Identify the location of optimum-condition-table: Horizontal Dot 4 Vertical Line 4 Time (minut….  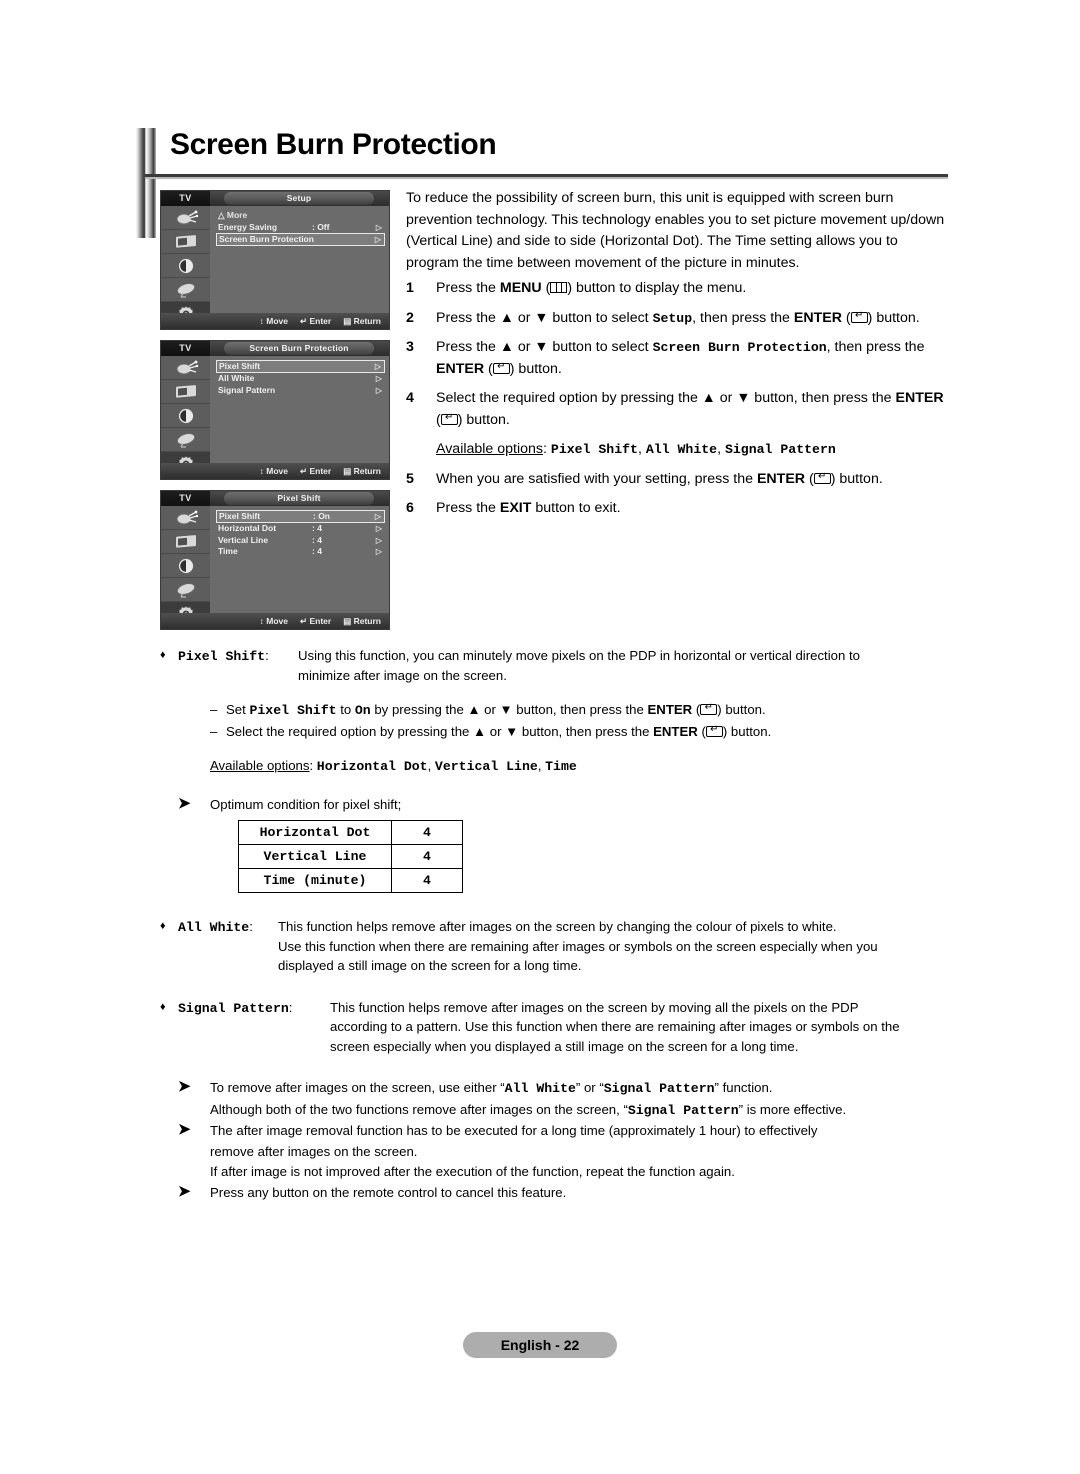
(350, 856).